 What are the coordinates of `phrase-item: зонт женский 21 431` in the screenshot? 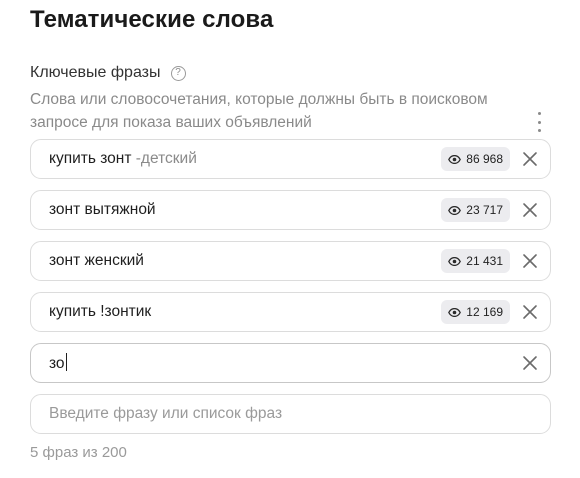 It's located at (290, 261).